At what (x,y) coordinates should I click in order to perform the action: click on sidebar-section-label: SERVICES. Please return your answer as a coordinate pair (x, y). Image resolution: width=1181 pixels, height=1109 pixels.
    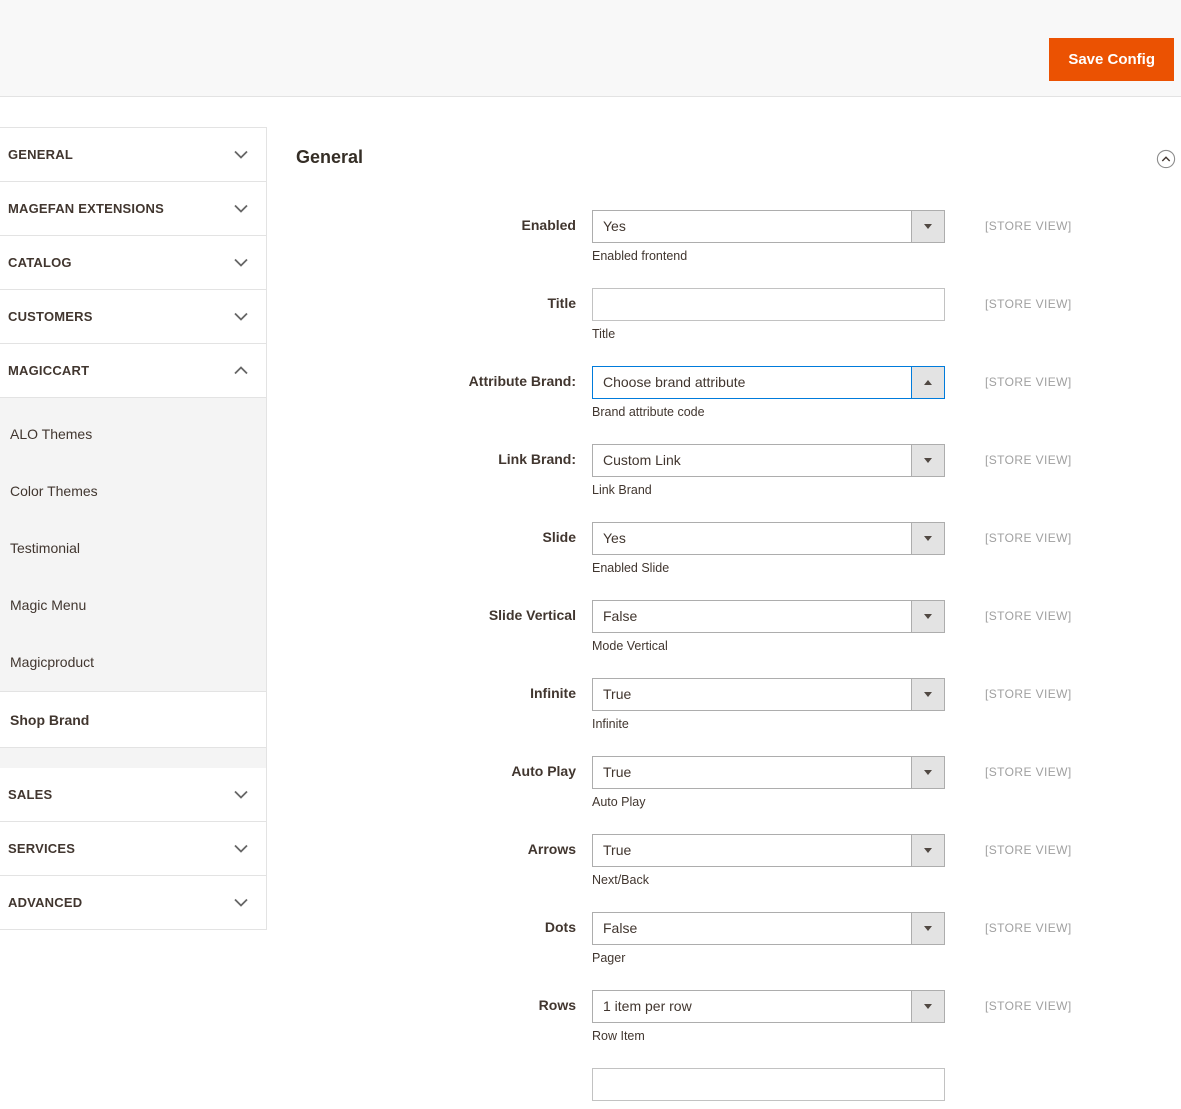
    Looking at the image, I should click on (42, 848).